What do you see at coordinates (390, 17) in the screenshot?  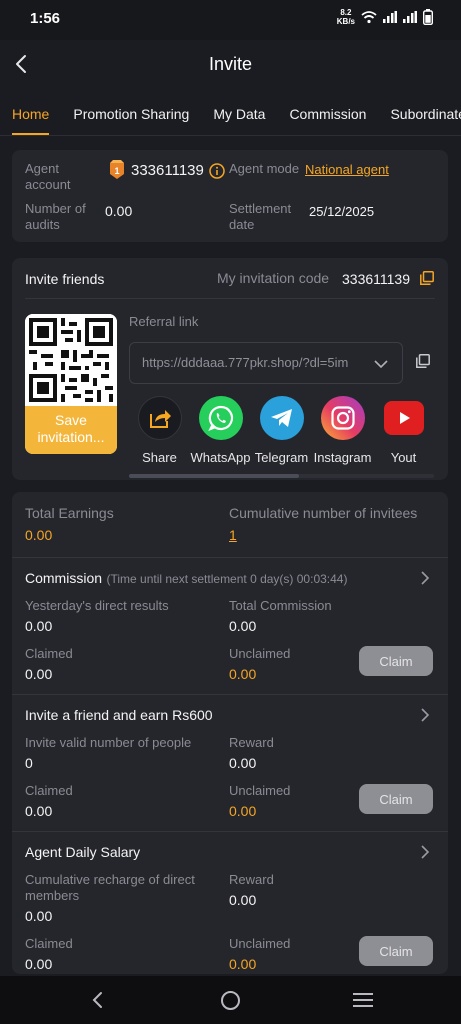 I see `signal-icon` at bounding box center [390, 17].